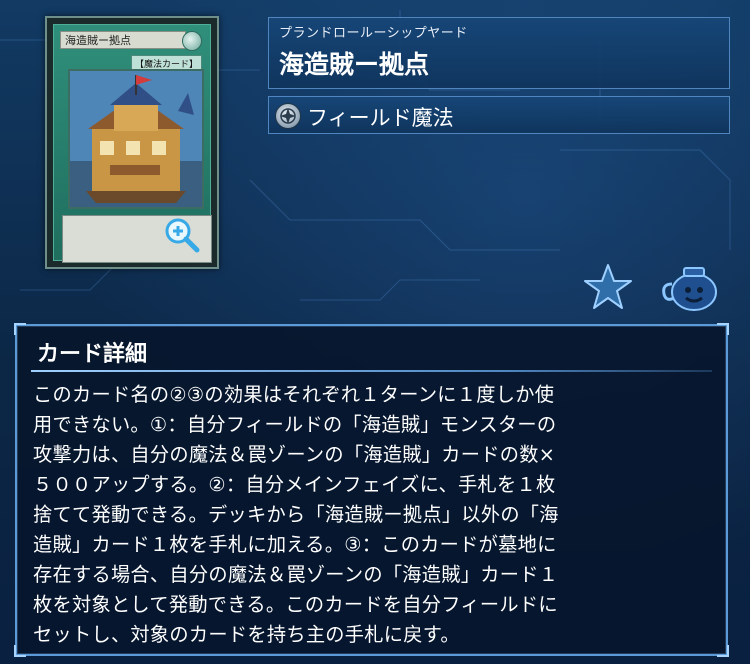  Describe the element at coordinates (136, 139) in the screenshot. I see `card-artwork` at that location.